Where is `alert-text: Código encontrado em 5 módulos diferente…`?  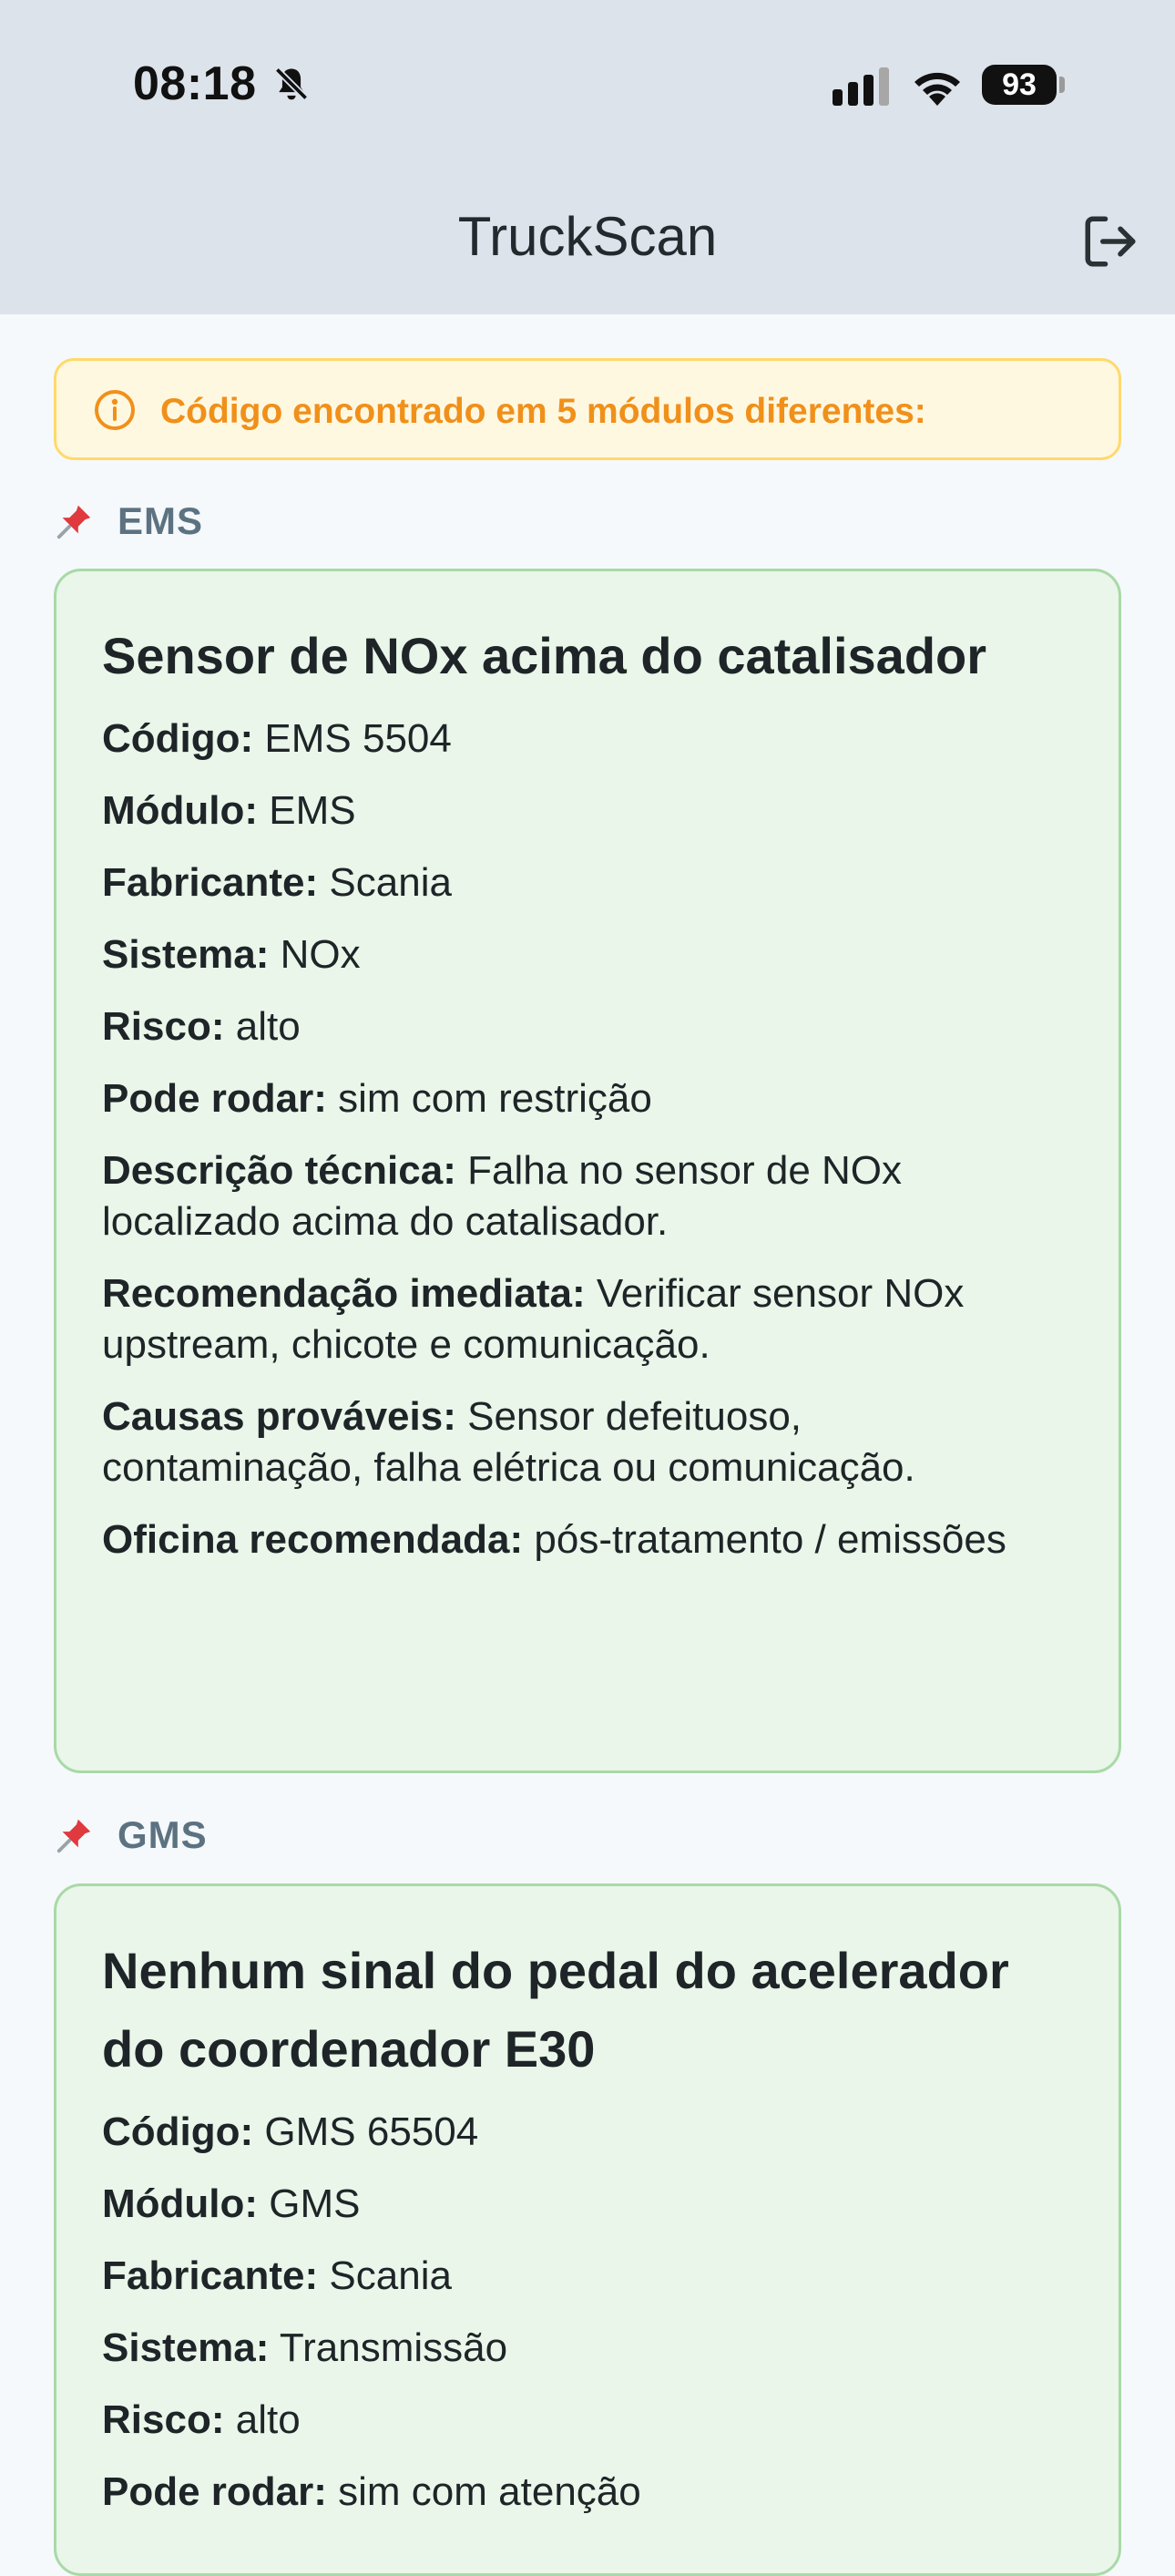 alert-text: Código encontrado em 5 módulos diferente… is located at coordinates (543, 412).